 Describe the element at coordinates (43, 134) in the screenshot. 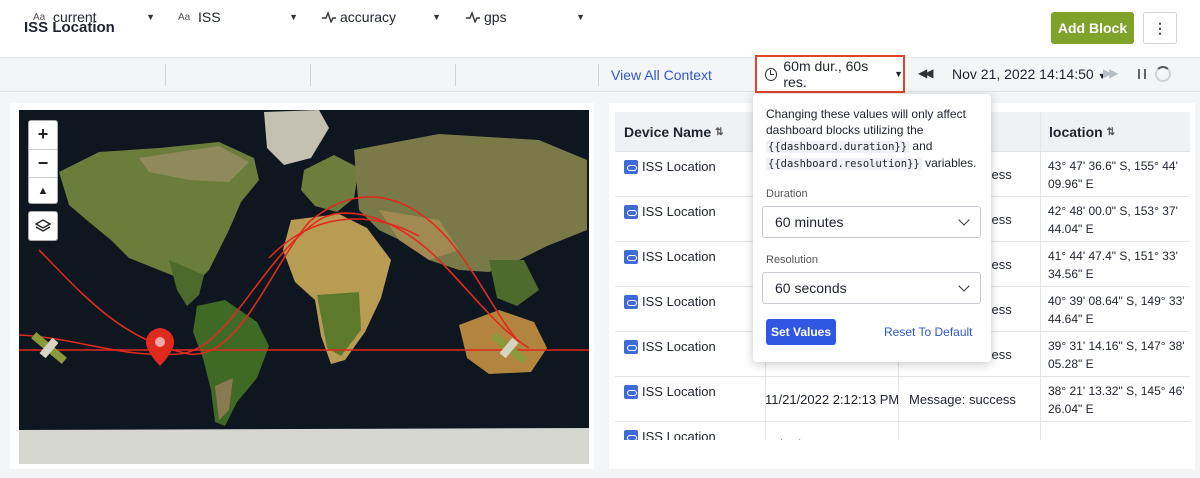

I see `zoom-in-button: +` at that location.